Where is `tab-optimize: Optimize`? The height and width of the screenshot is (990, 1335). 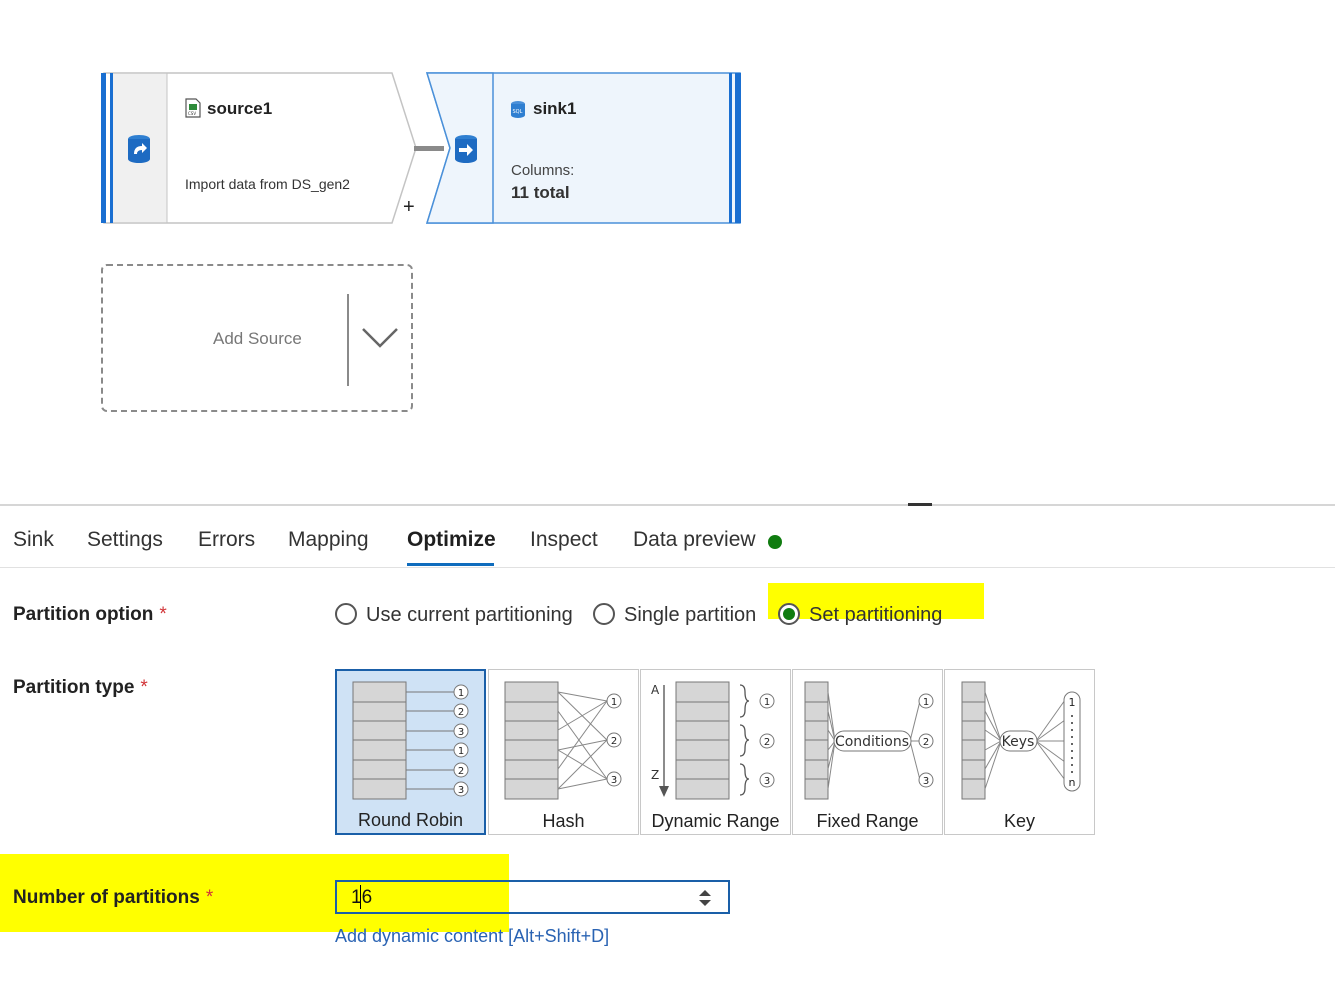 tab-optimize: Optimize is located at coordinates (451, 540).